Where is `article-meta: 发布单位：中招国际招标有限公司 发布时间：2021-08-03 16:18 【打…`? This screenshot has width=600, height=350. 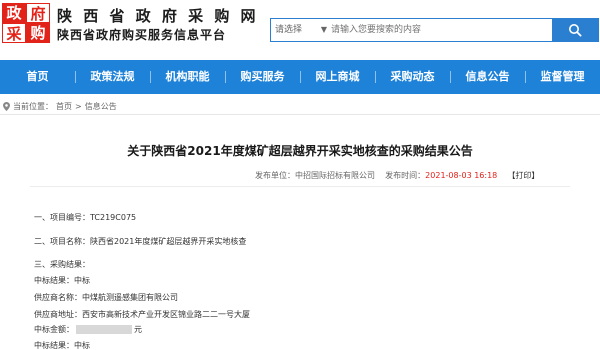
article-meta: 发布单位：中招国际招标有限公司 发布时间：2021-08-03 16:18 【打… is located at coordinates (397, 175).